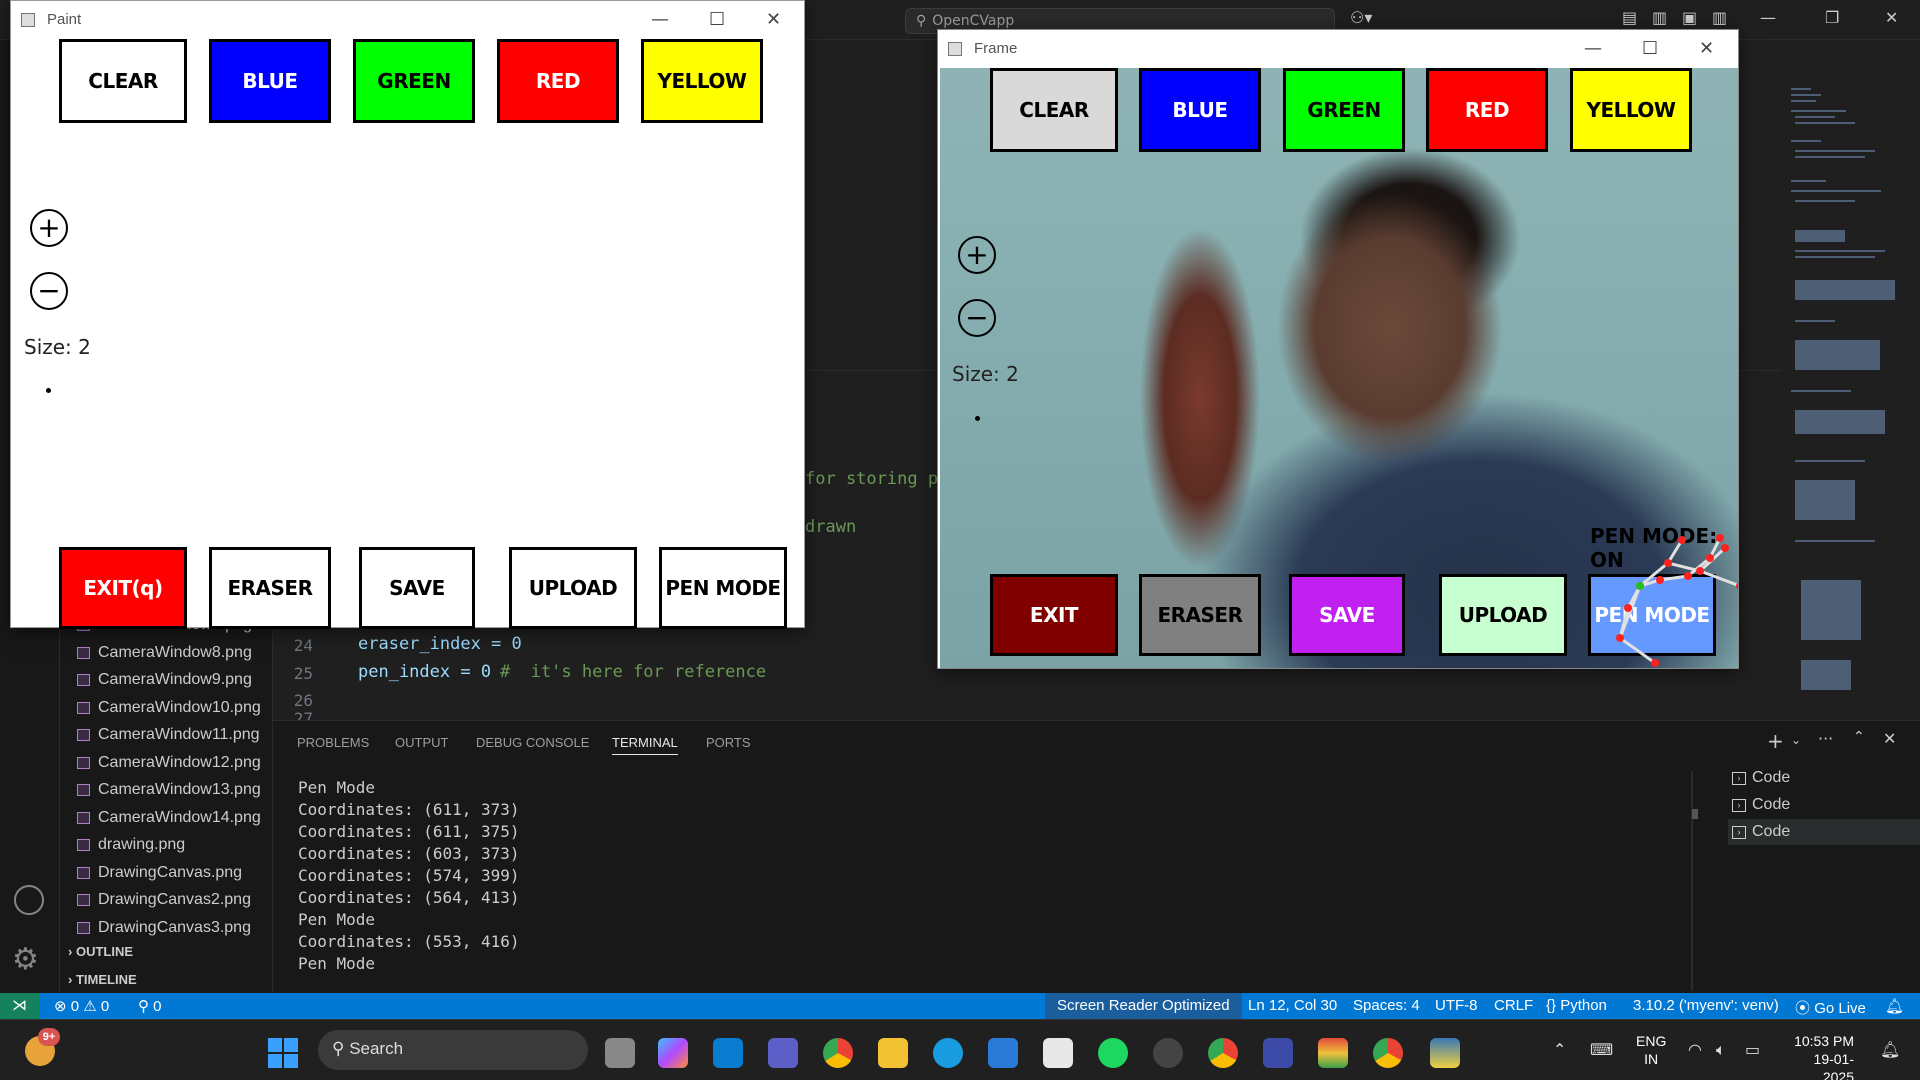  What do you see at coordinates (123, 588) in the screenshot?
I see `exit-button: EXIT(q)` at bounding box center [123, 588].